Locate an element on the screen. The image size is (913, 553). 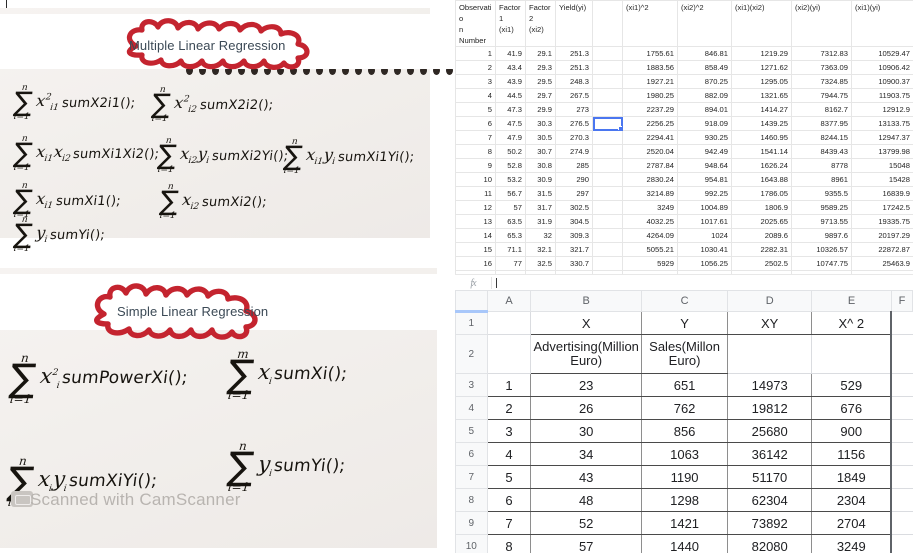
data-cell: 29.9 is located at coordinates (540, 109).